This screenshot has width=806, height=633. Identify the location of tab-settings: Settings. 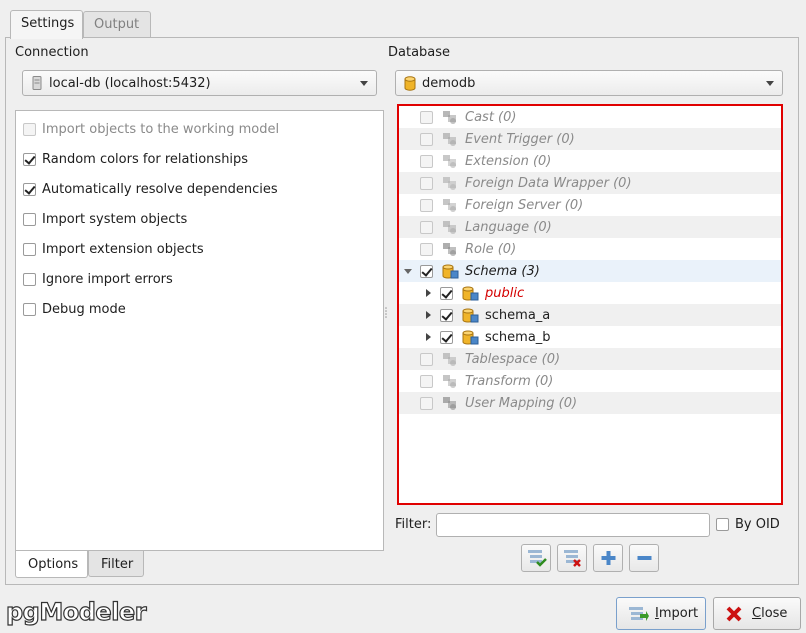
(46, 24).